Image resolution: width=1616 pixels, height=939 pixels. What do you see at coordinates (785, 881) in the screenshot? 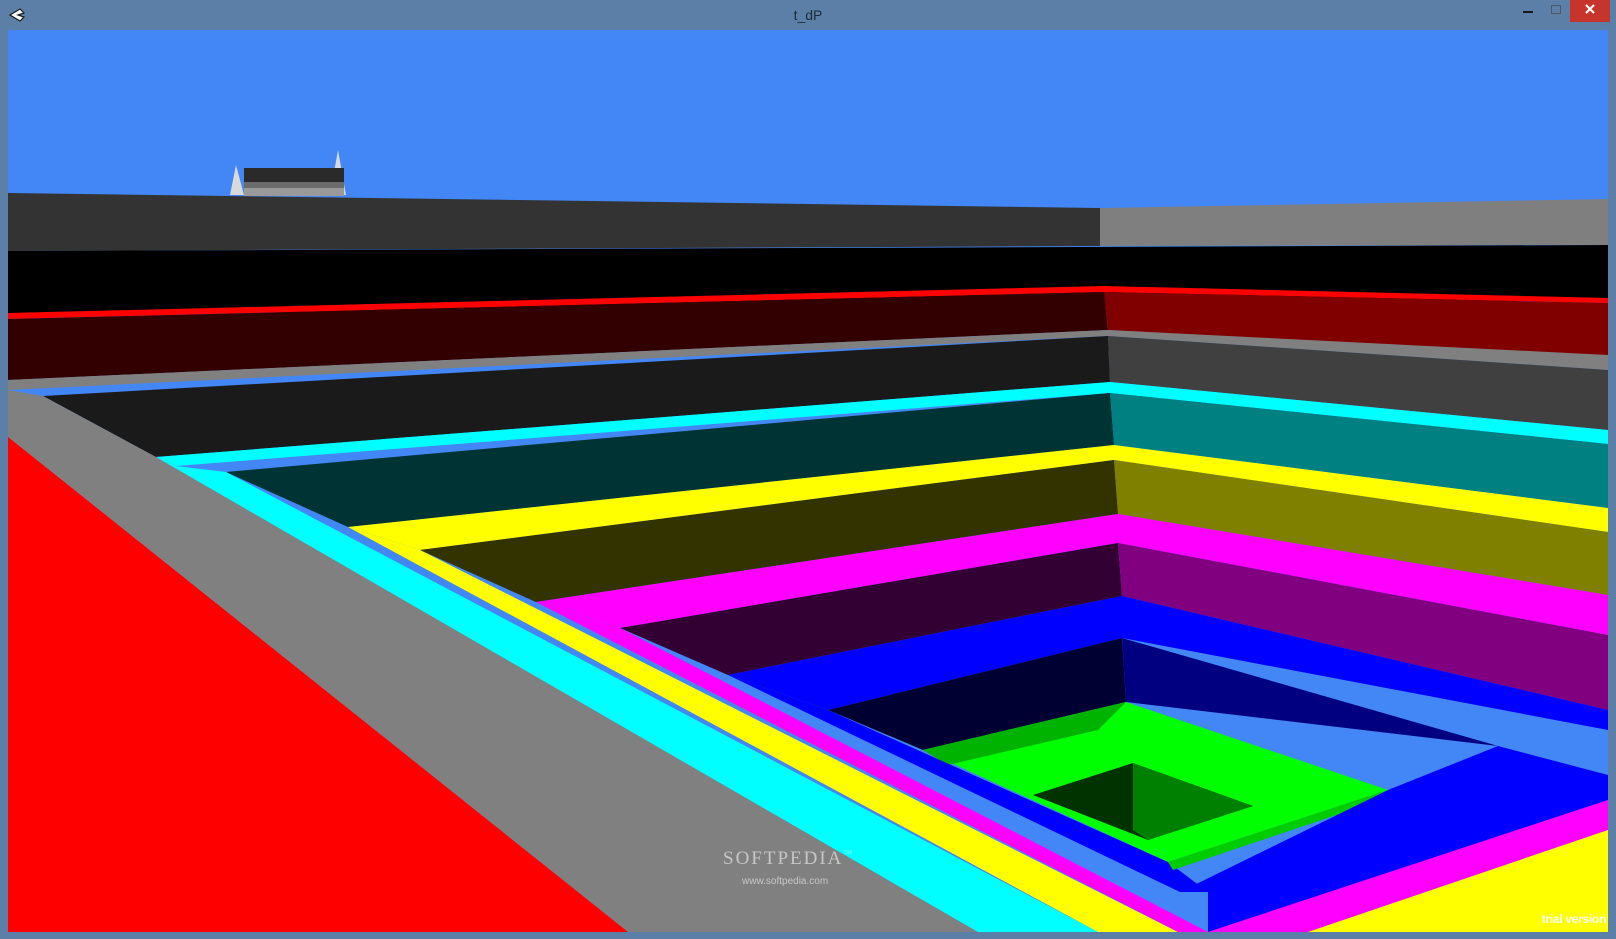
I see `softpedia-url: www.softpedia.com` at bounding box center [785, 881].